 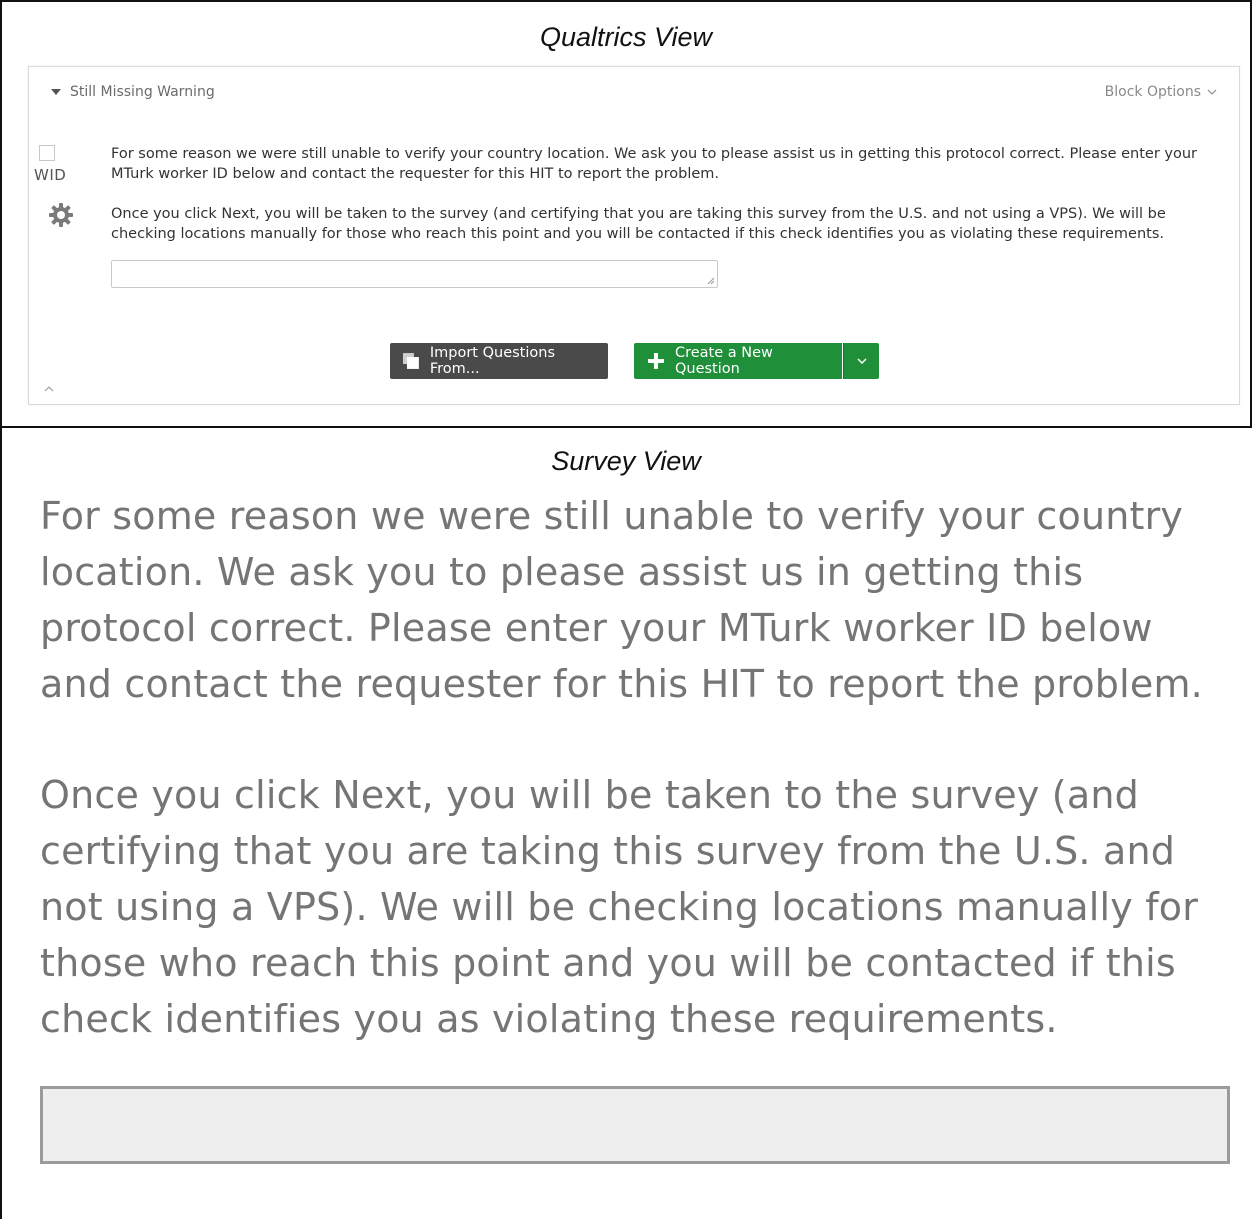 What do you see at coordinates (723, 361) in the screenshot?
I see `create-button-label: Create a New Question` at bounding box center [723, 361].